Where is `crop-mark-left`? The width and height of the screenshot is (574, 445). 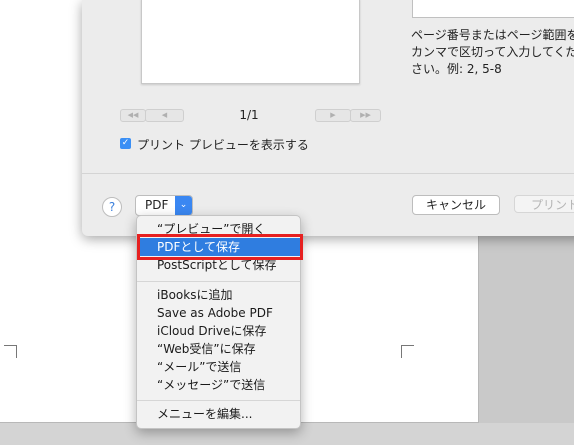 crop-mark-left is located at coordinates (10, 351).